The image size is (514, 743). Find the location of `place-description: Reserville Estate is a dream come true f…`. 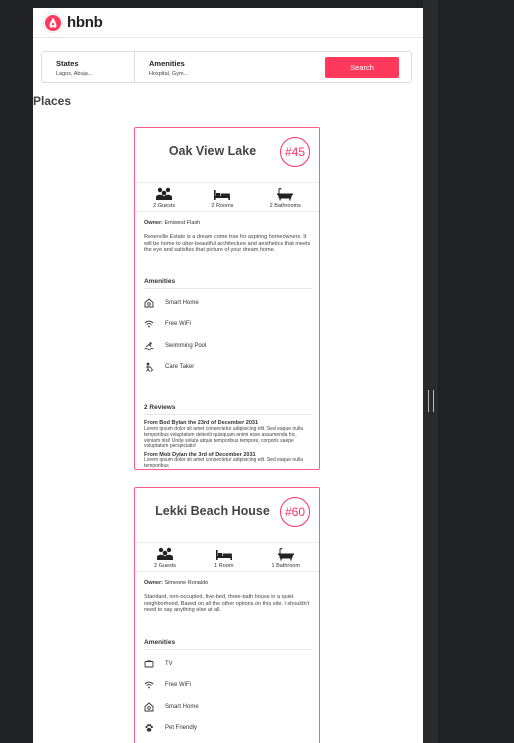

place-description: Reserville Estate is a dream come true f… is located at coordinates (227, 244).